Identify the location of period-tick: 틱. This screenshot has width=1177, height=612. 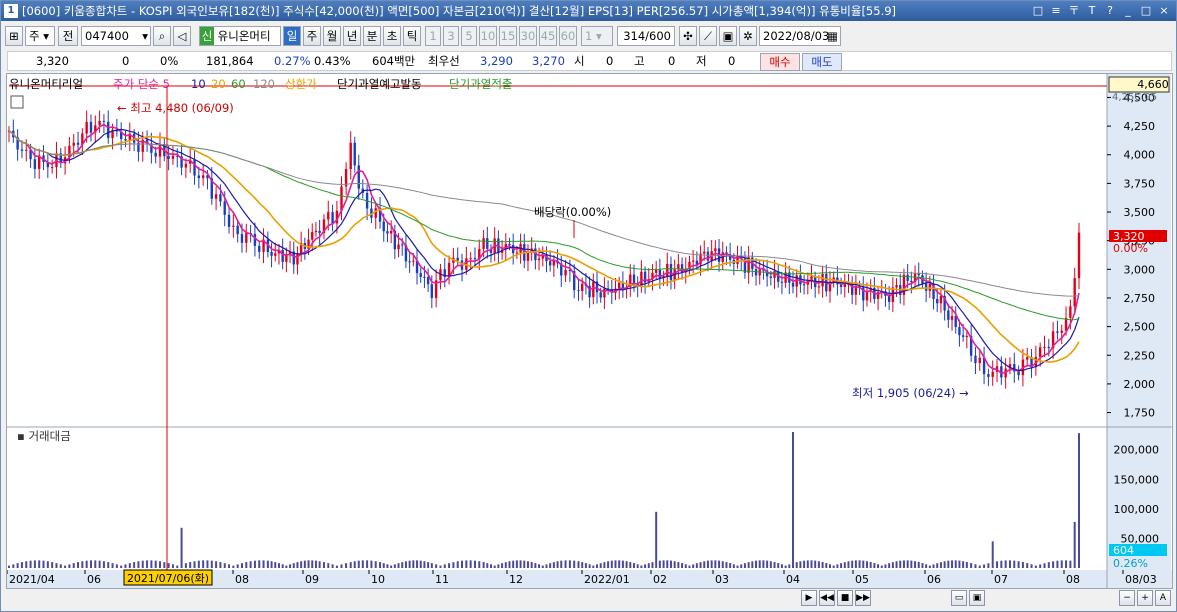
(412, 36).